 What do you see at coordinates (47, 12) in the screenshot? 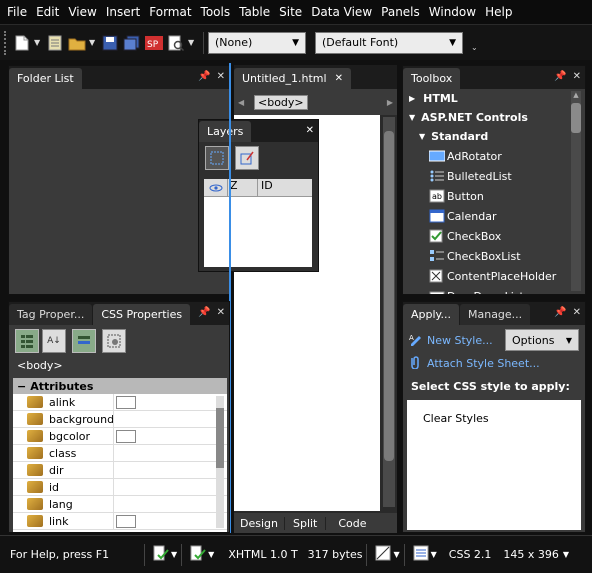
I see `menu-edit: Edit` at bounding box center [47, 12].